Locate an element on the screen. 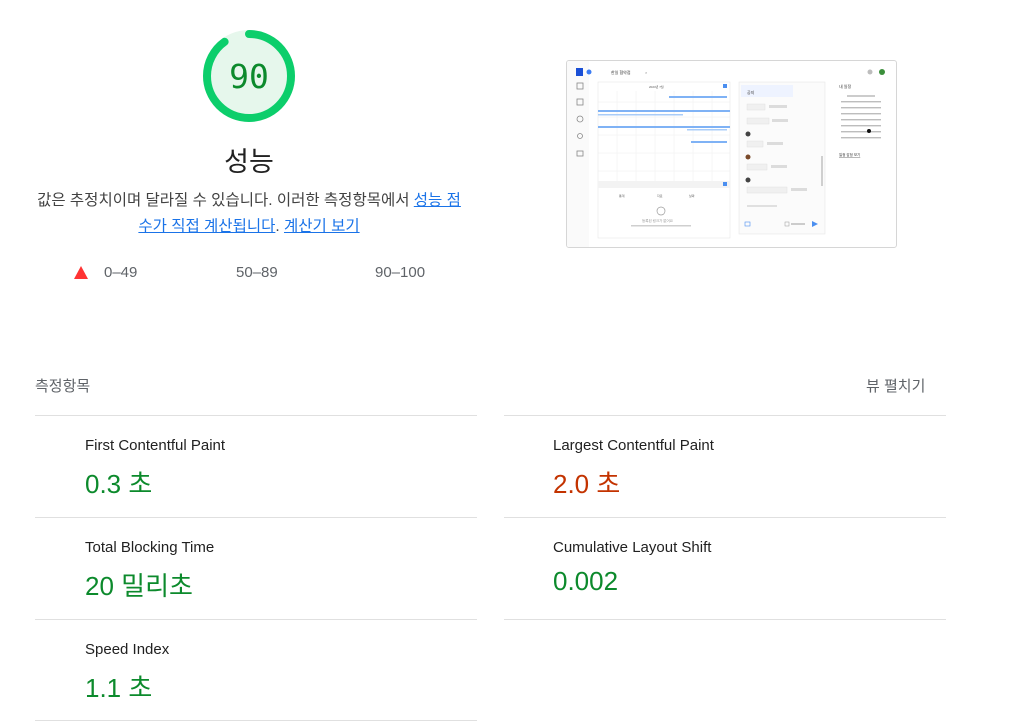  metric-value: 20 밀리초 is located at coordinates (139, 586).